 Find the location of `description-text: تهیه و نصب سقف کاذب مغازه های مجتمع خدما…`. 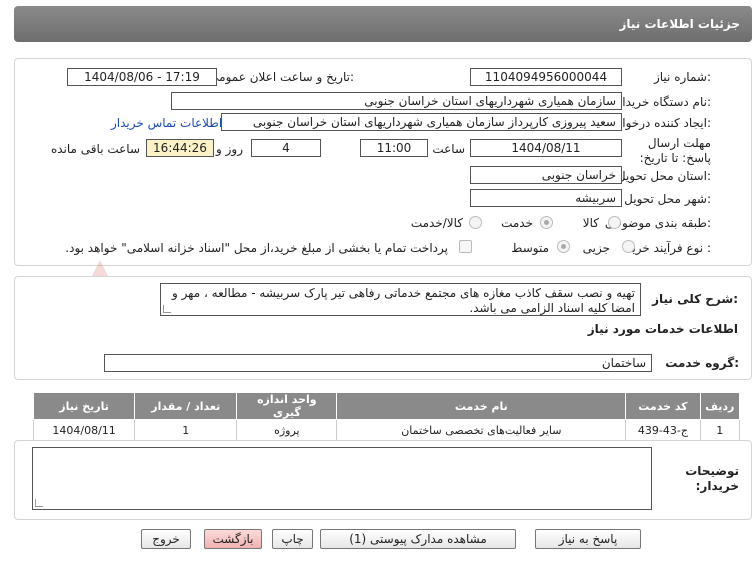

description-text: تهیه و نصب سقف کاذب مغازه های مجتمع خدما… is located at coordinates (403, 300).